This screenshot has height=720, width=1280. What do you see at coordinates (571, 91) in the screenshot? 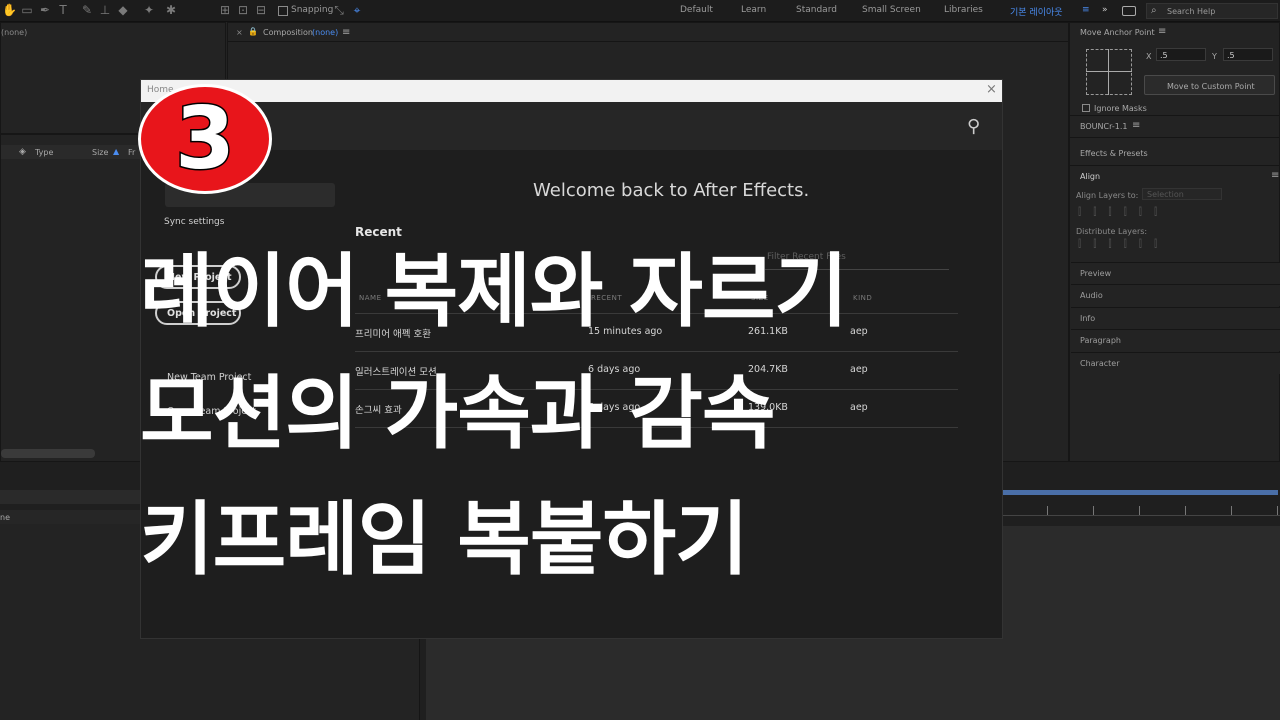
I see `dialog-titlebar: Home ×` at bounding box center [571, 91].